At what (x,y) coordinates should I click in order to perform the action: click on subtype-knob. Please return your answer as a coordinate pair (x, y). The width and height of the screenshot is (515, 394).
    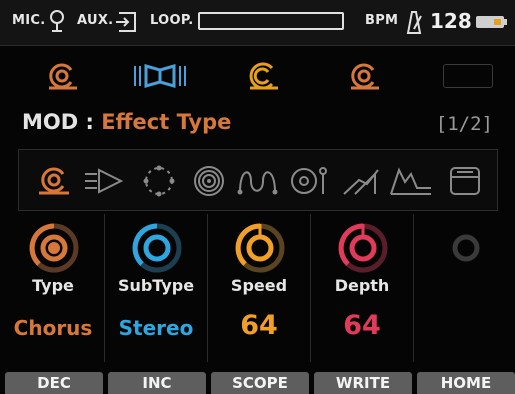
    Looking at the image, I should click on (157, 248).